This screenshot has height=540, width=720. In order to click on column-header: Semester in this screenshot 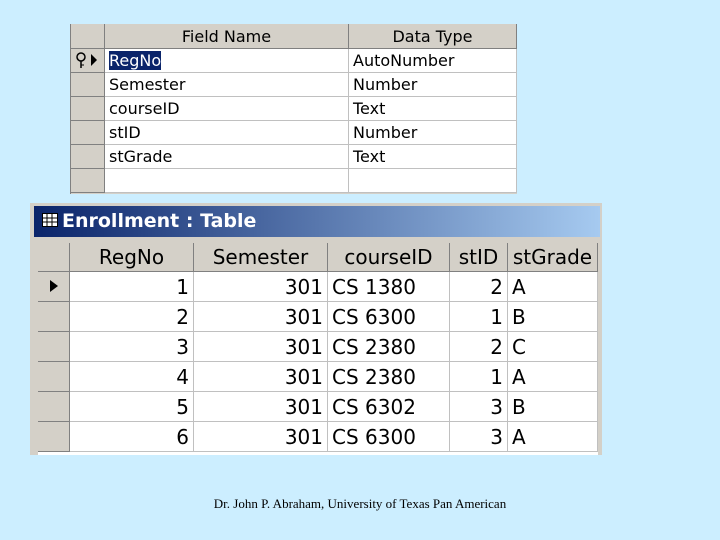, I will do `click(261, 257)`.